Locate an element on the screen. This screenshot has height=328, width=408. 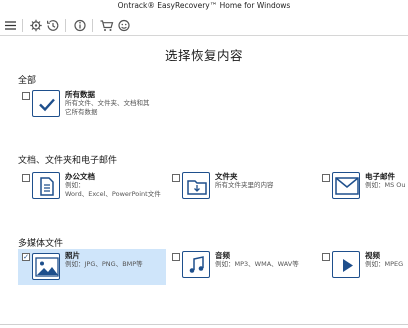
option-description: 例如：MPEG is located at coordinates (384, 264).